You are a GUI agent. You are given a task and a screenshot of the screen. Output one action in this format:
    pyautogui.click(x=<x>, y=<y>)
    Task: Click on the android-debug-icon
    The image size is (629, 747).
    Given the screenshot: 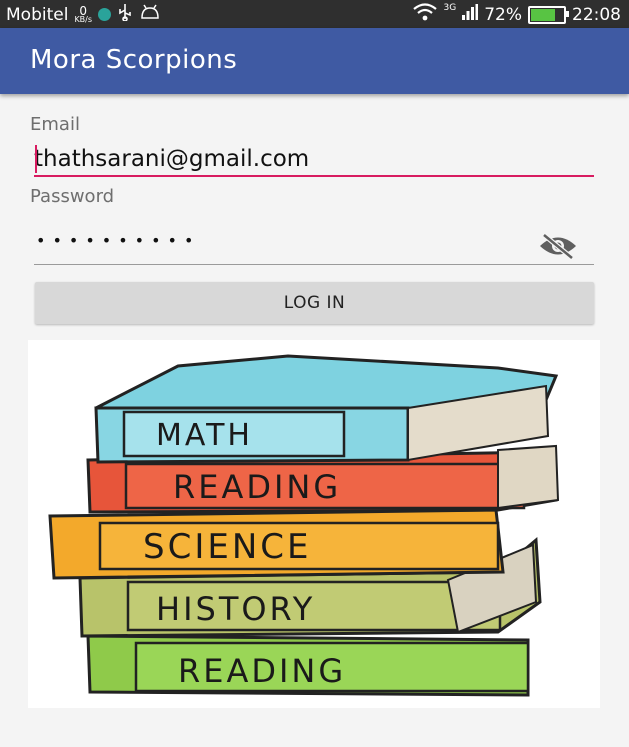 What is the action you would take?
    pyautogui.click(x=150, y=14)
    